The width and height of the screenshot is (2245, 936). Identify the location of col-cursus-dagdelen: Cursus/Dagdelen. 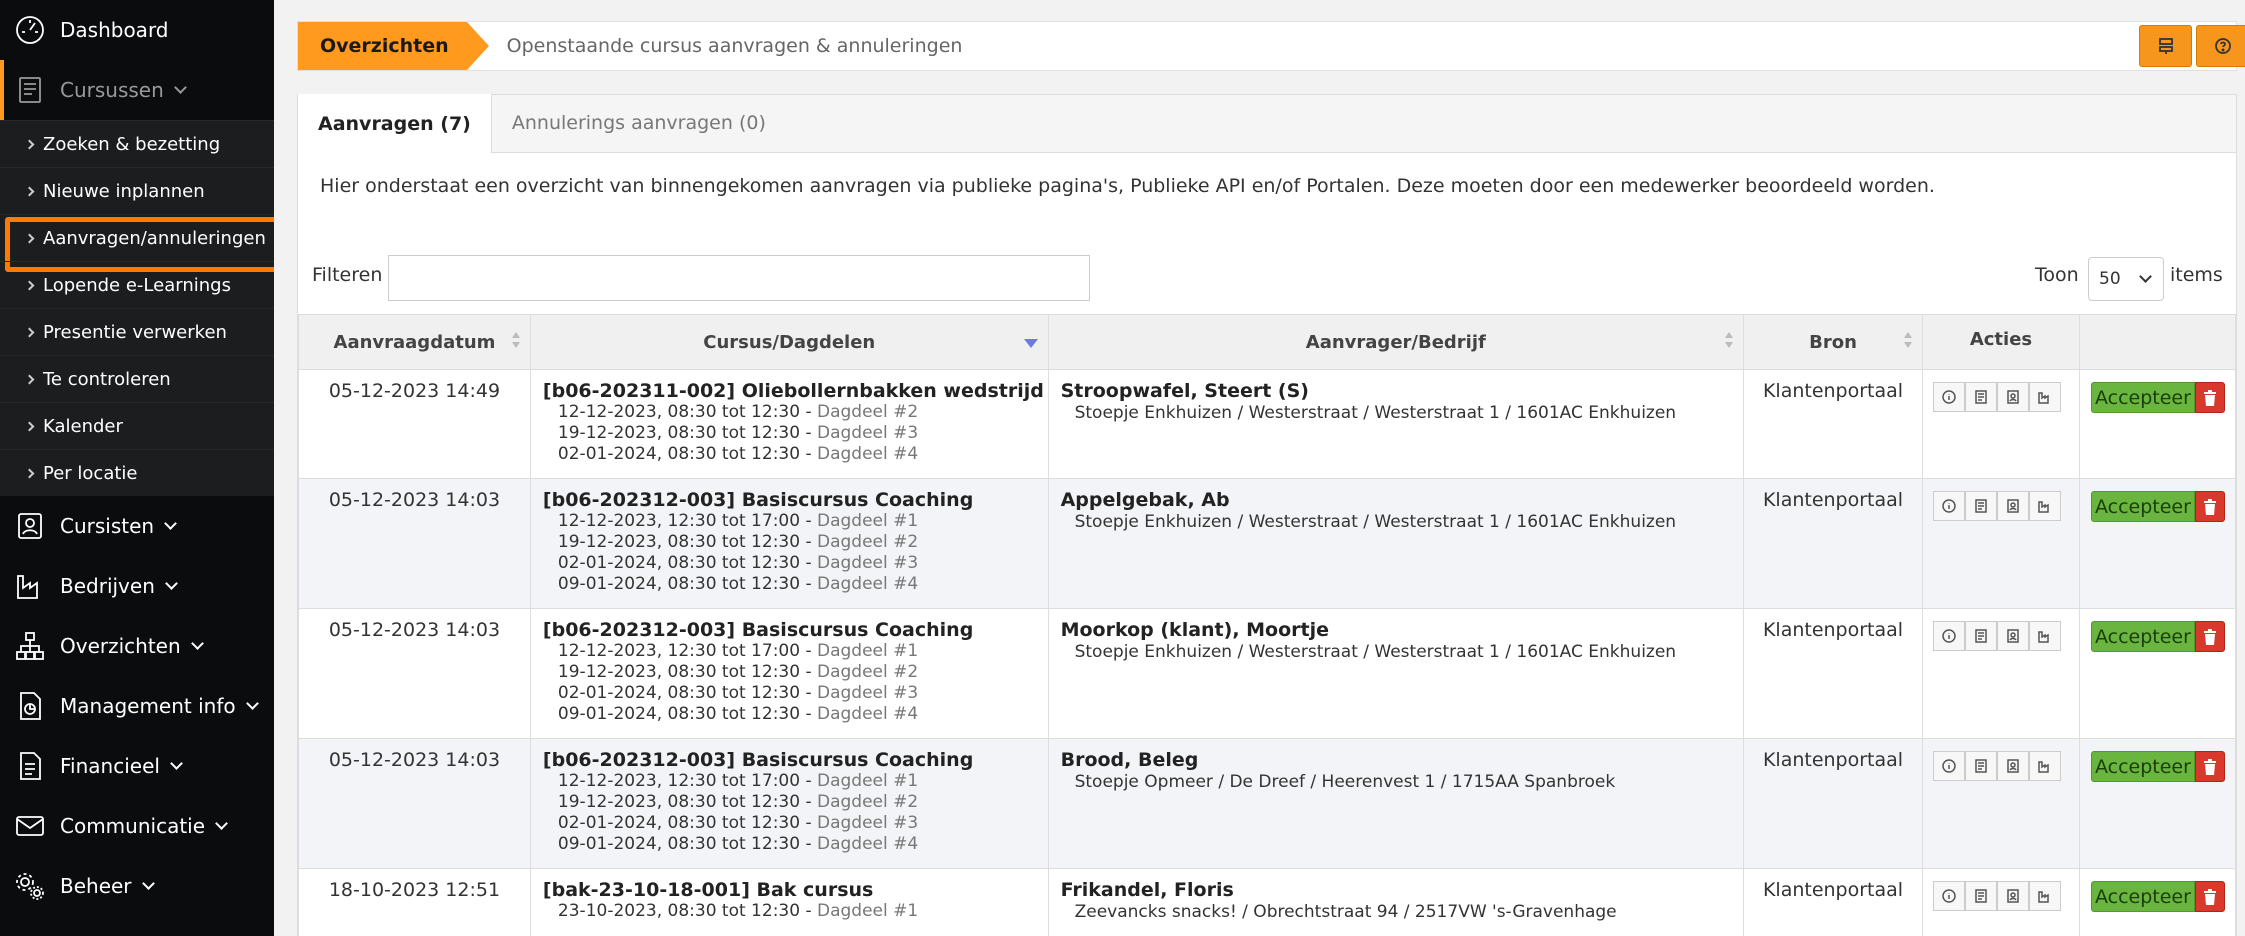
(789, 342).